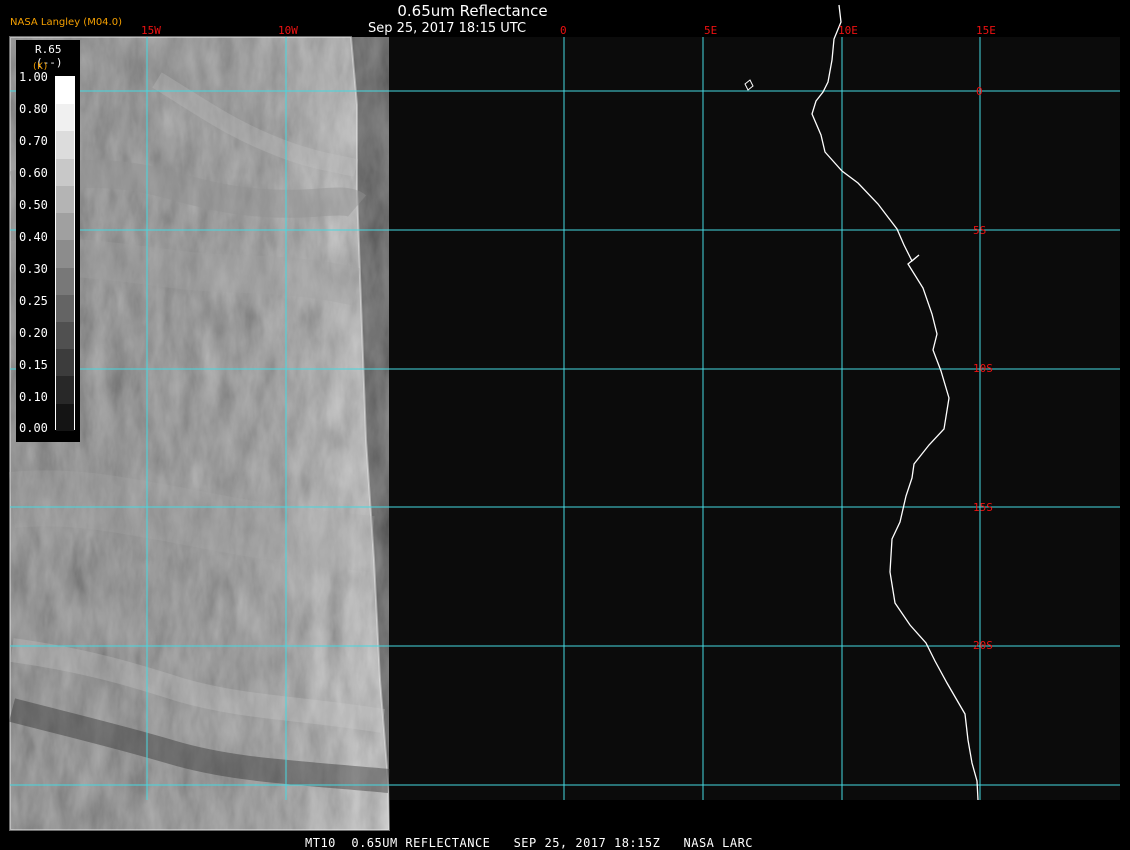 The image size is (1130, 850). What do you see at coordinates (980, 230) in the screenshot?
I see `latitude-label: 5S` at bounding box center [980, 230].